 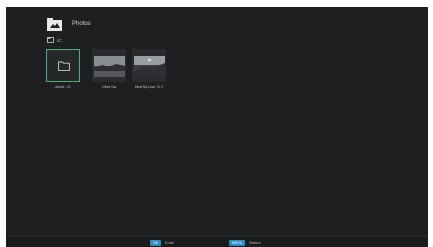 I want to click on grid-item-photo: Send My Love, To Y, so click(x=150, y=69).